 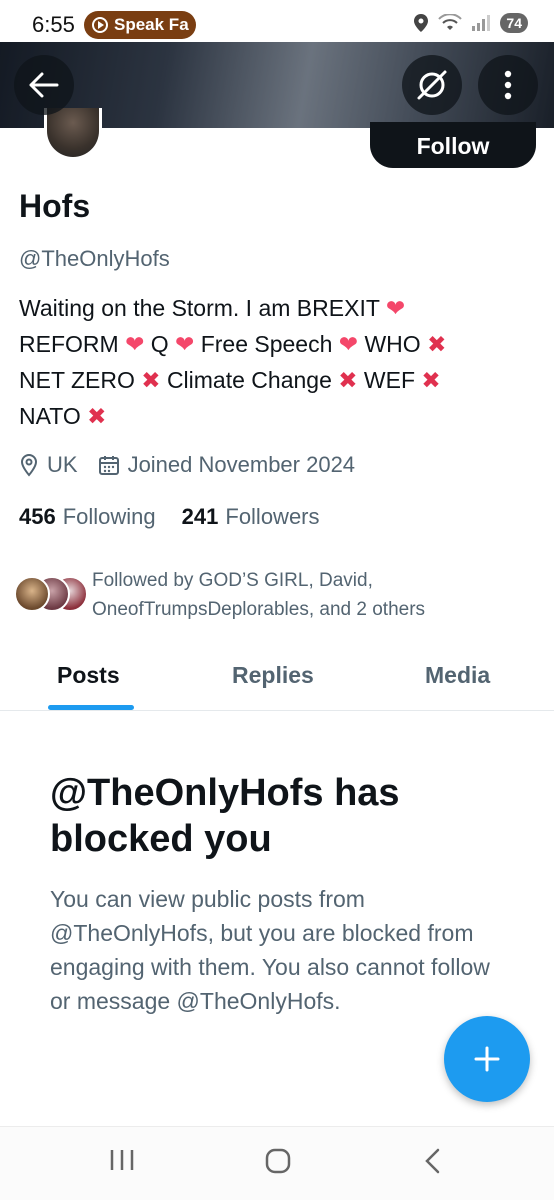 I want to click on bio-text: NET ZERO, so click(x=77, y=380).